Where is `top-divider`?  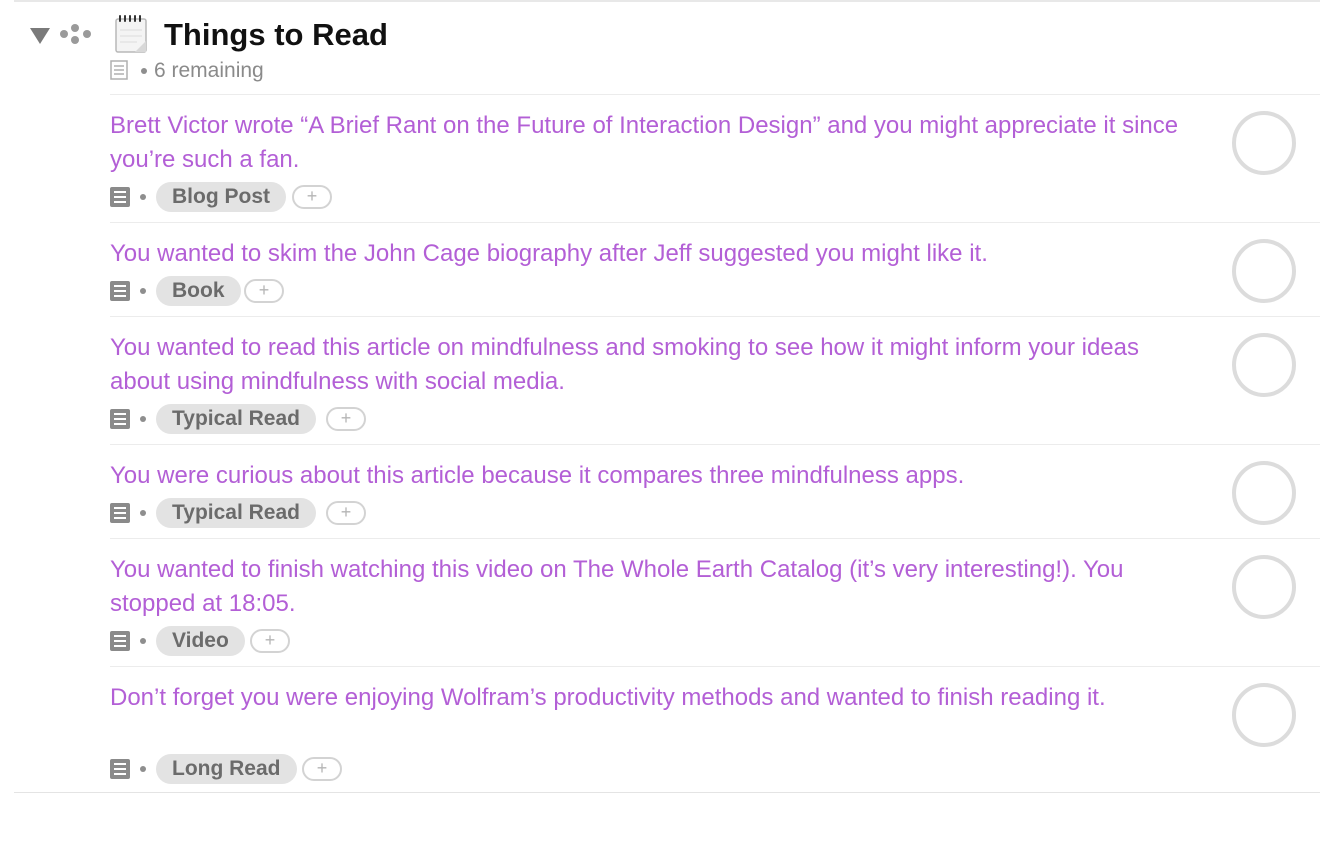
top-divider is located at coordinates (667, 1).